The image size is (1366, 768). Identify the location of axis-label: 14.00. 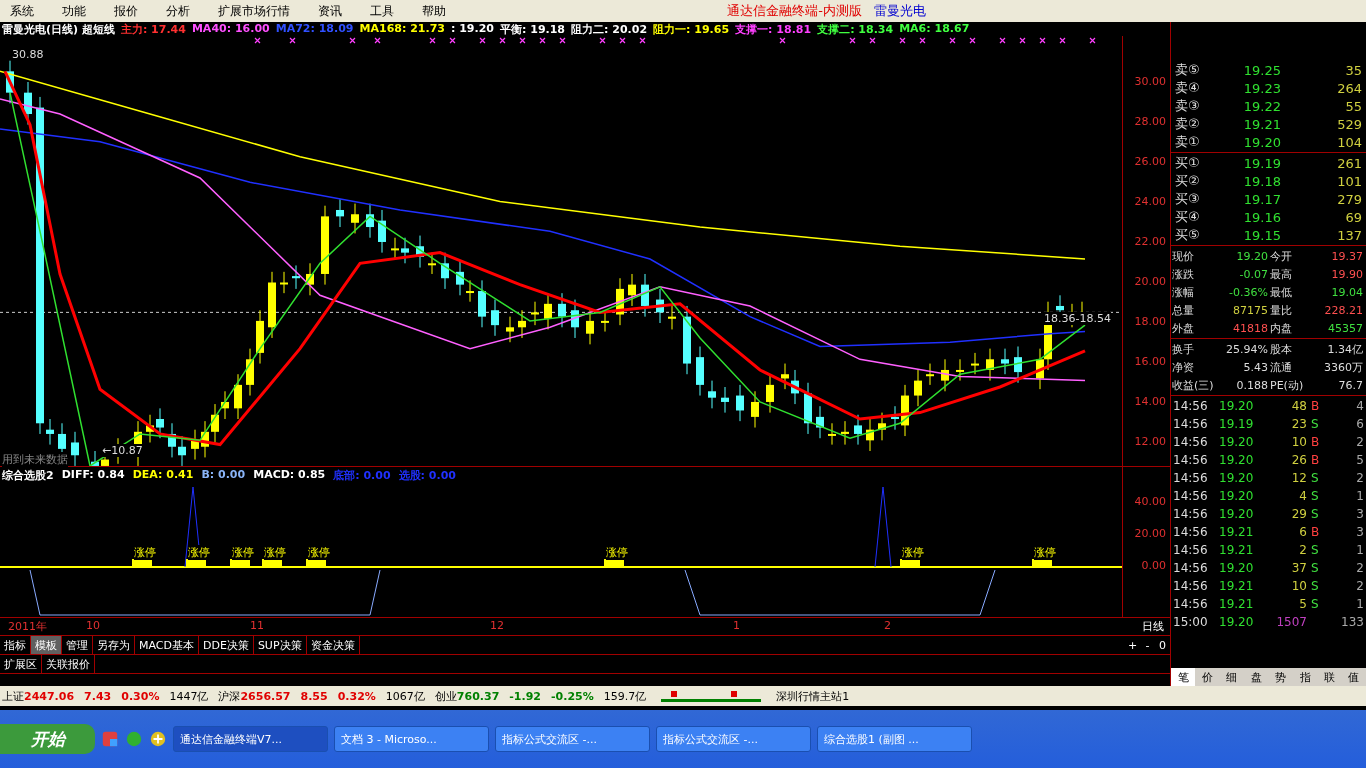
(1150, 401).